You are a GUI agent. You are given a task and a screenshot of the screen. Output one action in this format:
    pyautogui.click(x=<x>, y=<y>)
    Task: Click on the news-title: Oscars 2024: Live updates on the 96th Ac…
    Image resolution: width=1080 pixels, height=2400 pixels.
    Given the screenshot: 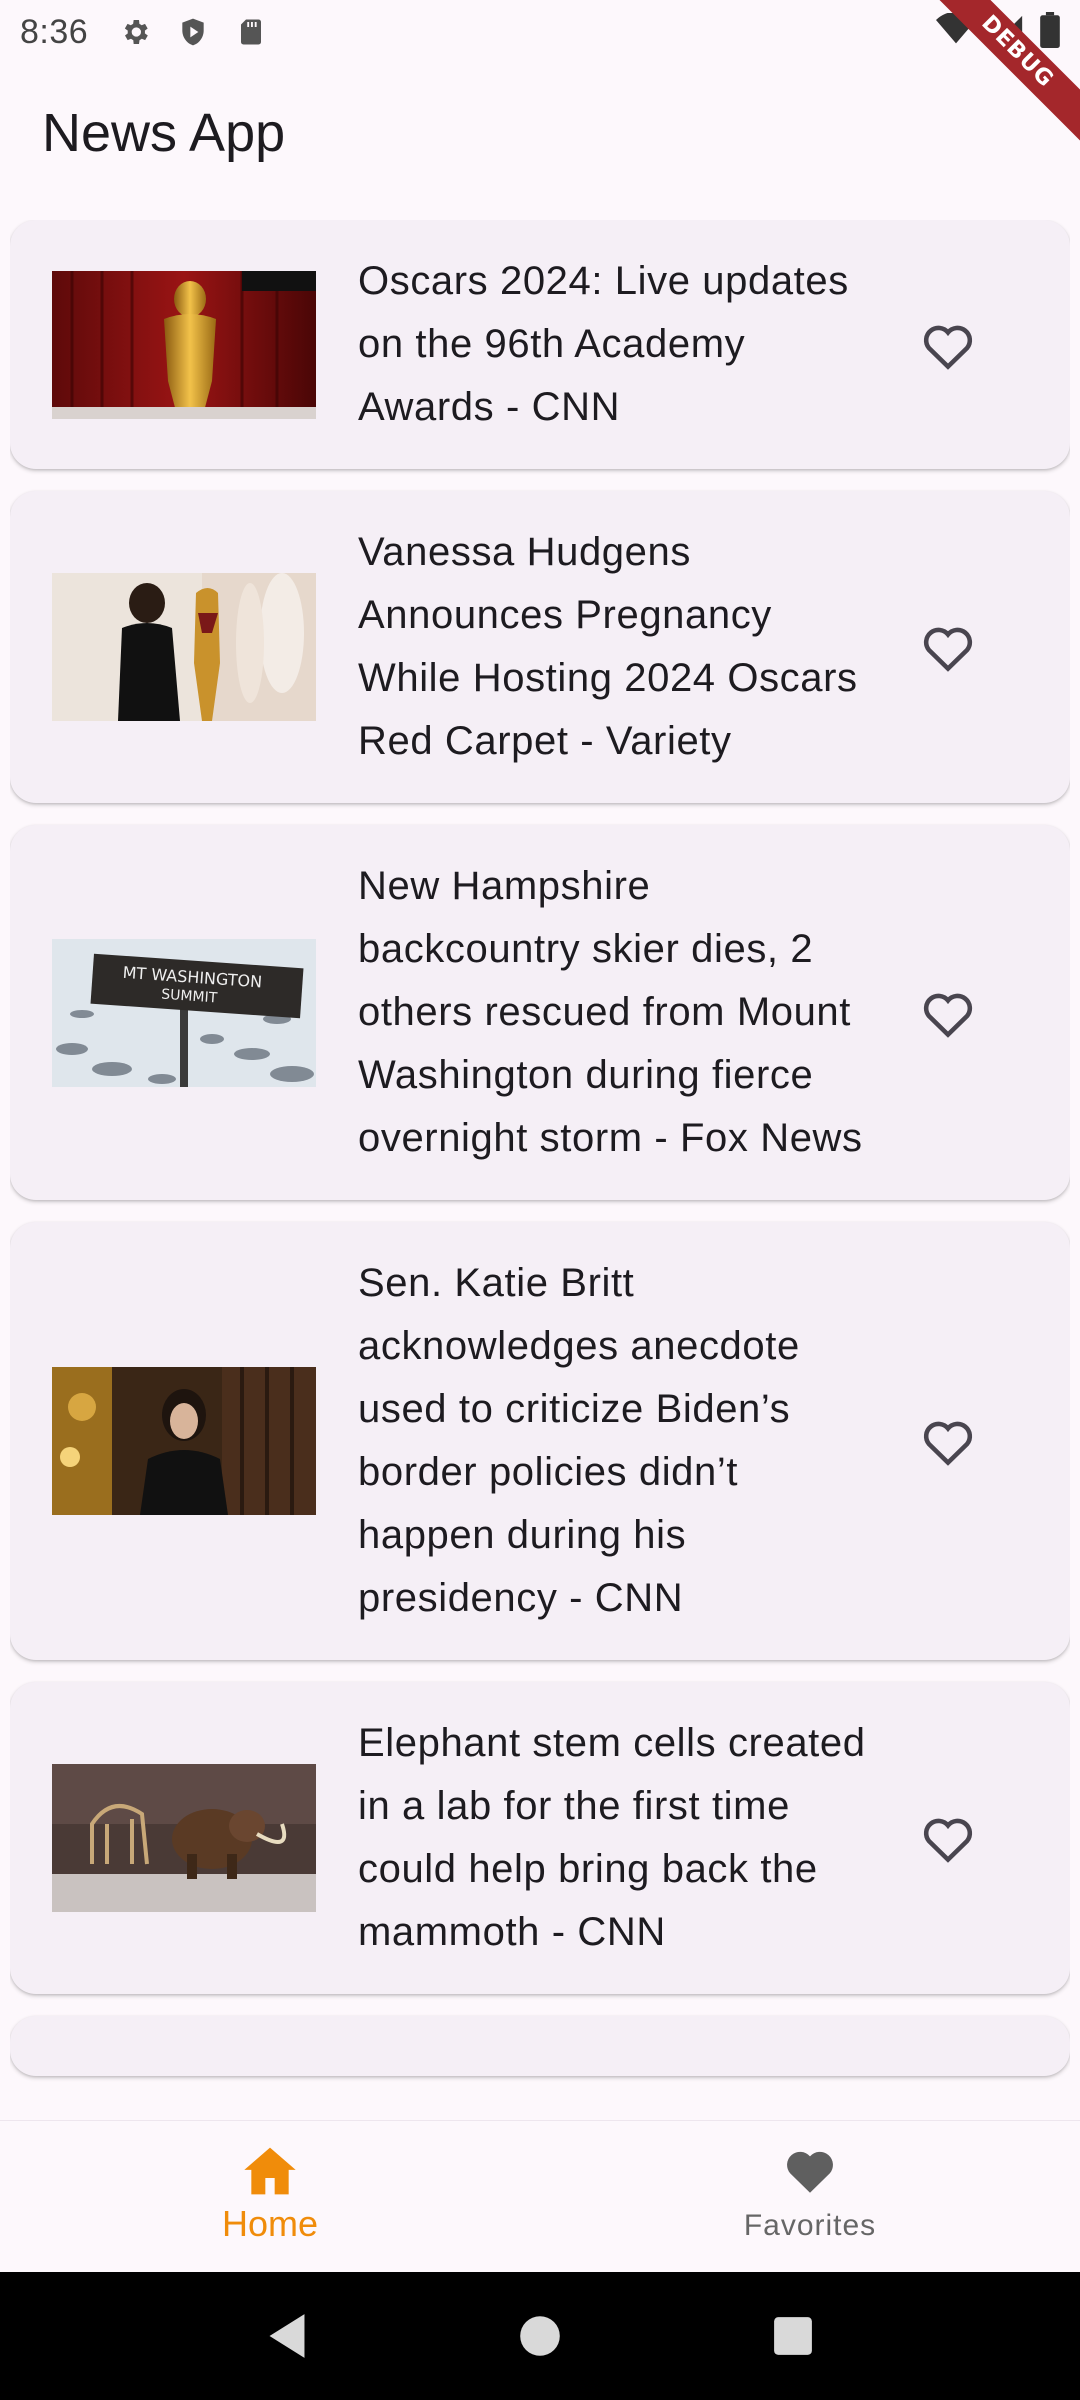 What is the action you would take?
    pyautogui.click(x=618, y=344)
    